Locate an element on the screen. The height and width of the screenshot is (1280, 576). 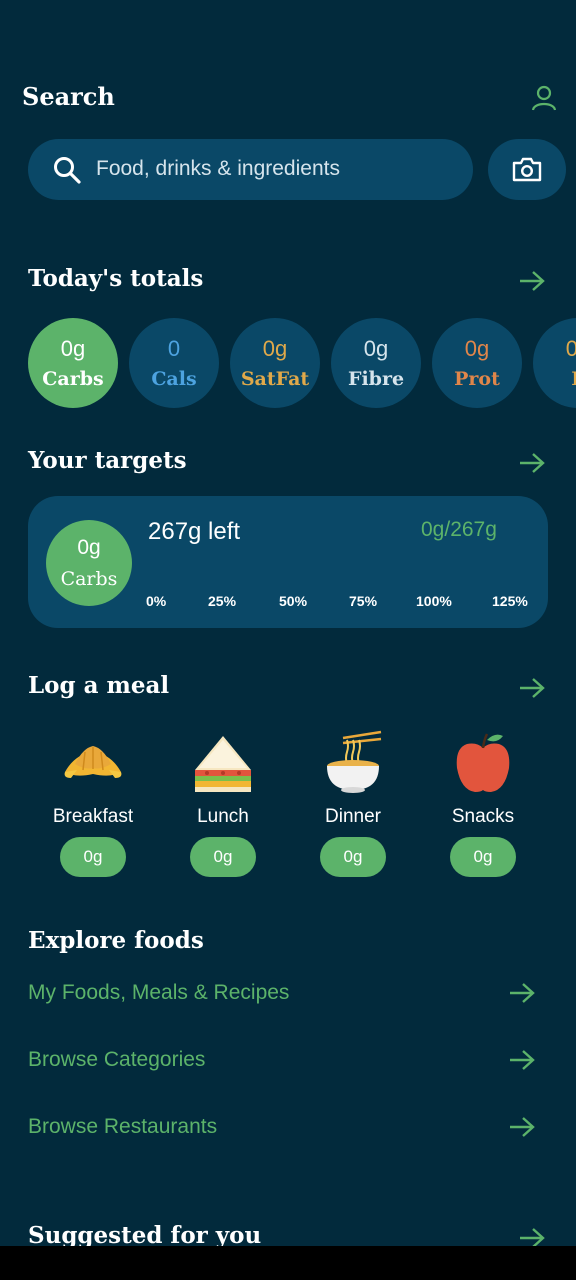
search-input: Food, drinks & ingredients is located at coordinates (250, 169).